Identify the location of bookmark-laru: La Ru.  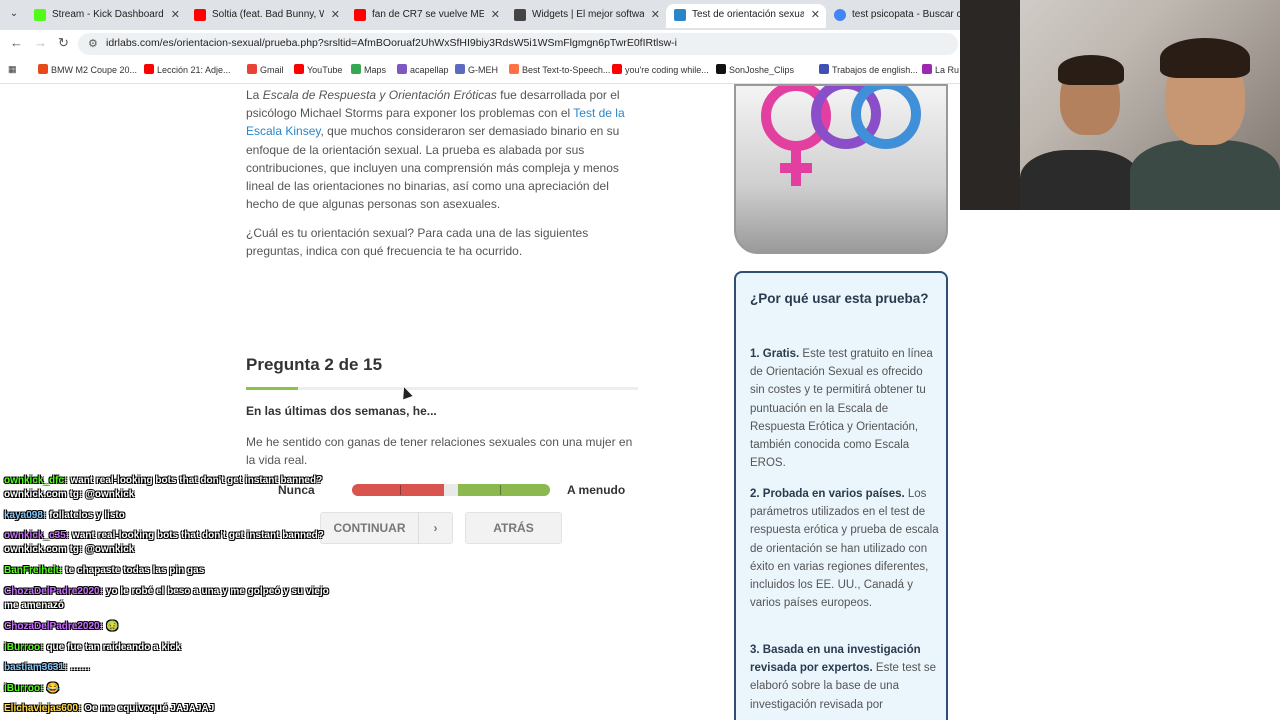
(940, 69).